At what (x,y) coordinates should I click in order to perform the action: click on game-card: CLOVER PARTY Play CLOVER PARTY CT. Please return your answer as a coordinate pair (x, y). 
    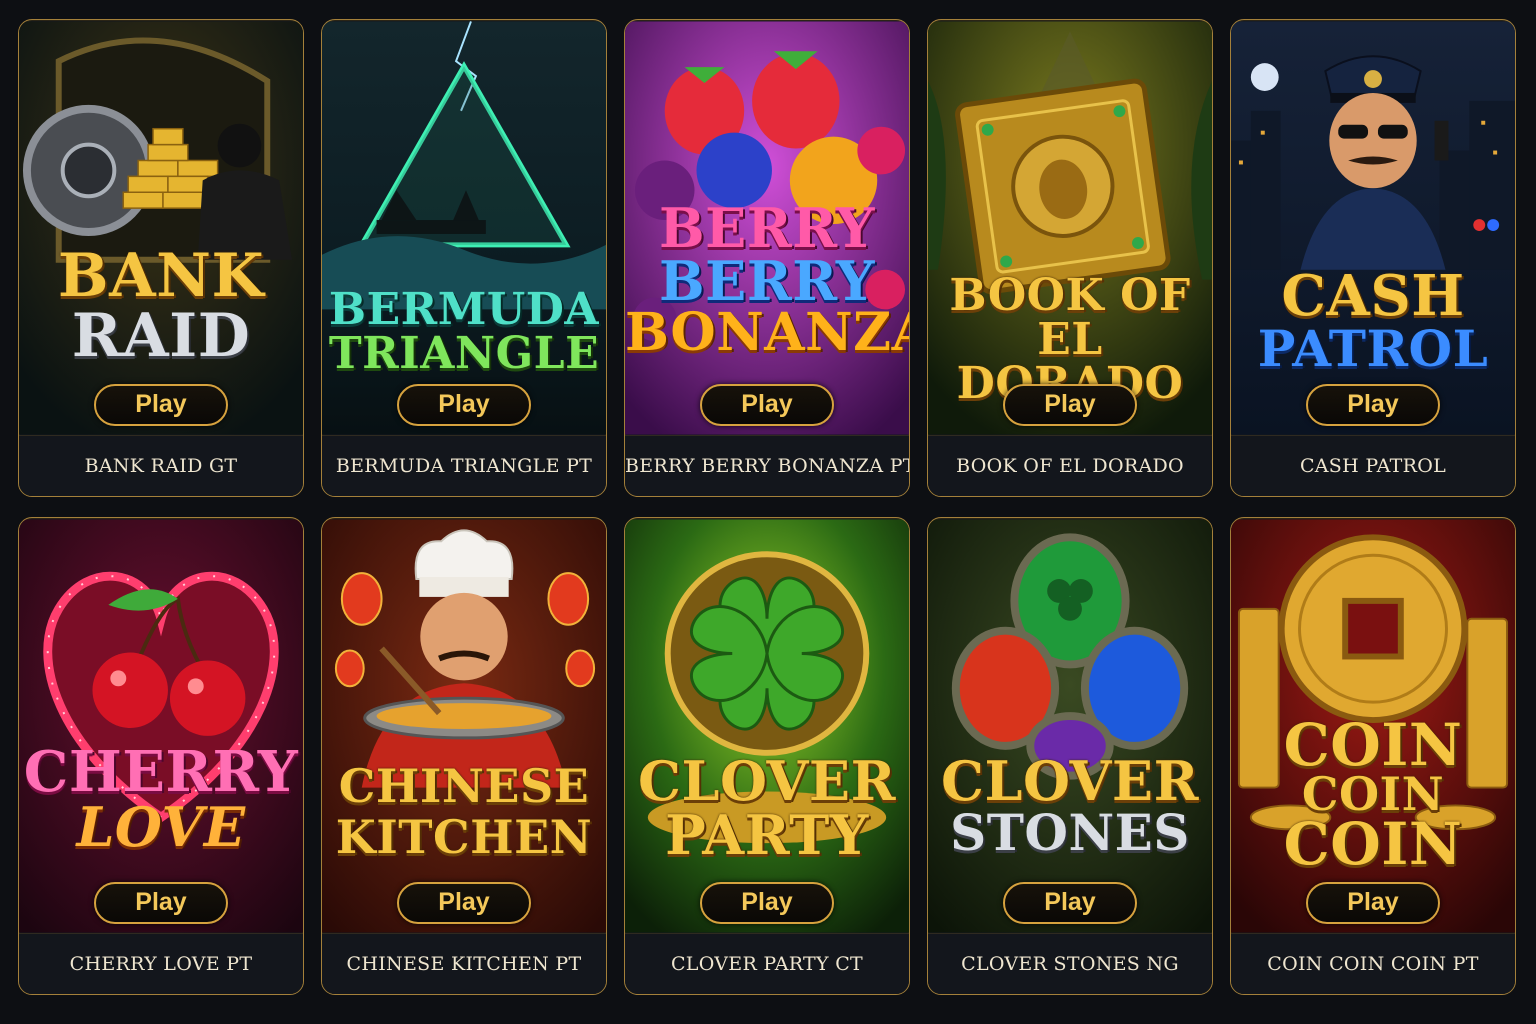
    Looking at the image, I should click on (767, 756).